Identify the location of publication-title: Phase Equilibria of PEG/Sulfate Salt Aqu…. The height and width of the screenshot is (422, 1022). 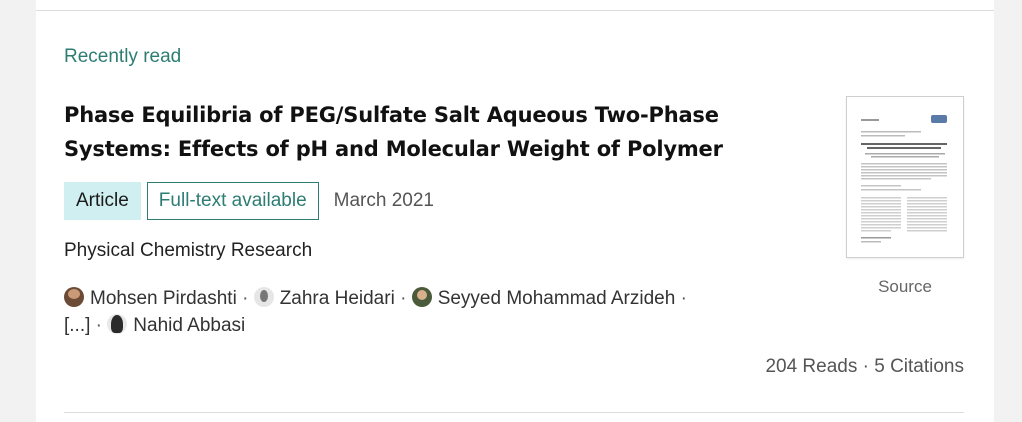
(424, 132).